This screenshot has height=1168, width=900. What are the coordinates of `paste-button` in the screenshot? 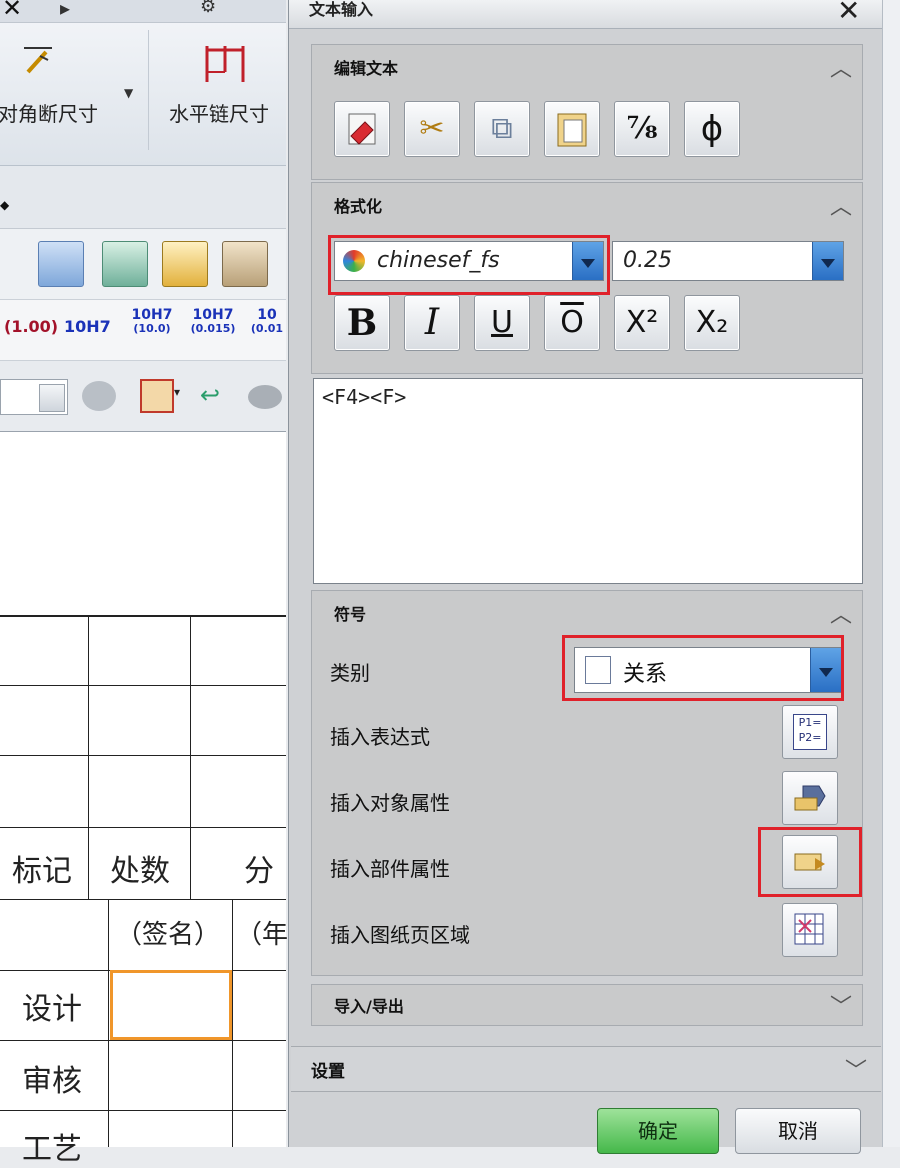 It's located at (572, 129).